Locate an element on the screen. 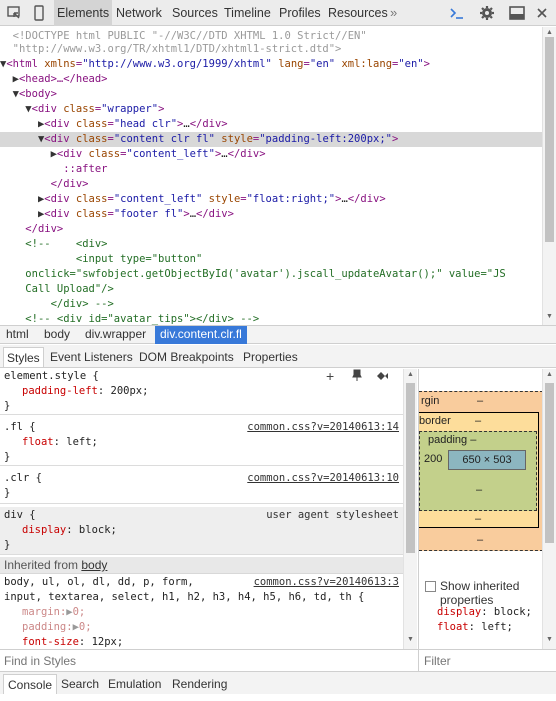 The height and width of the screenshot is (701, 556). tab-properties: Properties is located at coordinates (270, 357).